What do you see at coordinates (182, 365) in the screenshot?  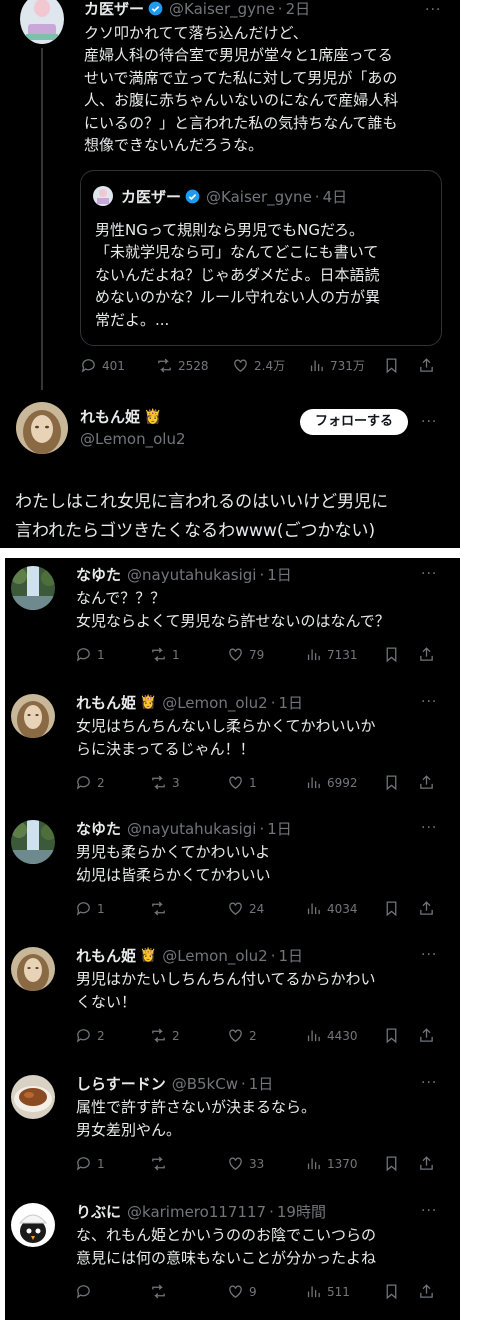 I see `repost-action: 2528` at bounding box center [182, 365].